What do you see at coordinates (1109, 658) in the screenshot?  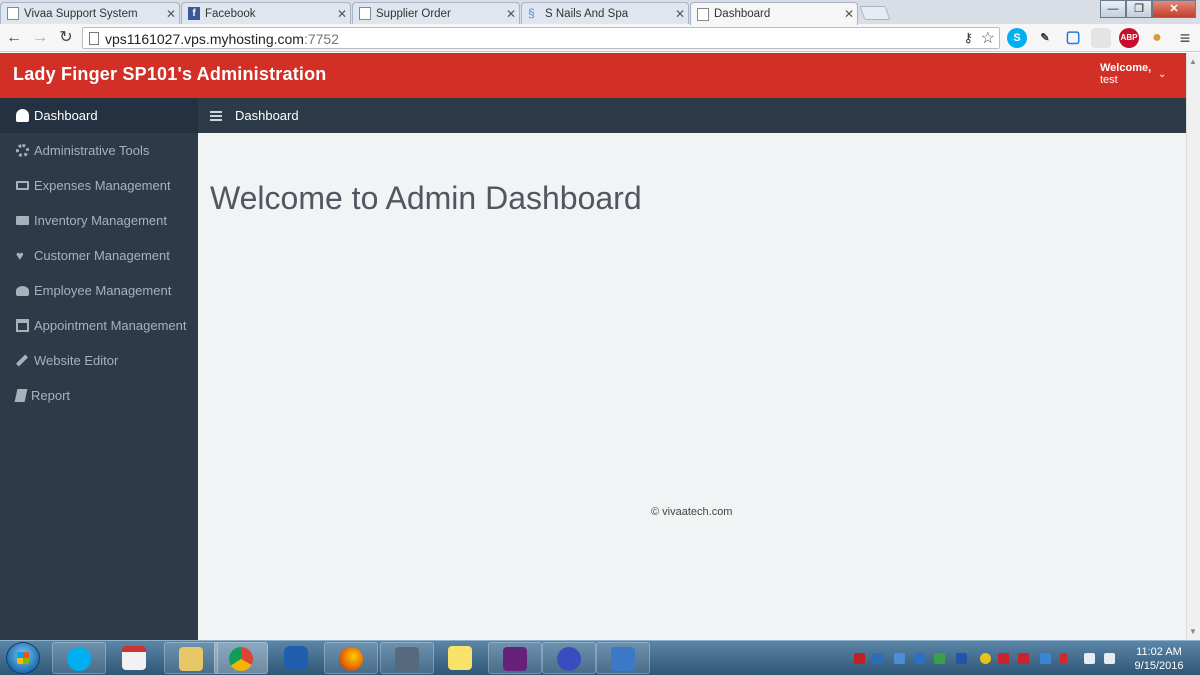 I see `volume-icon` at bounding box center [1109, 658].